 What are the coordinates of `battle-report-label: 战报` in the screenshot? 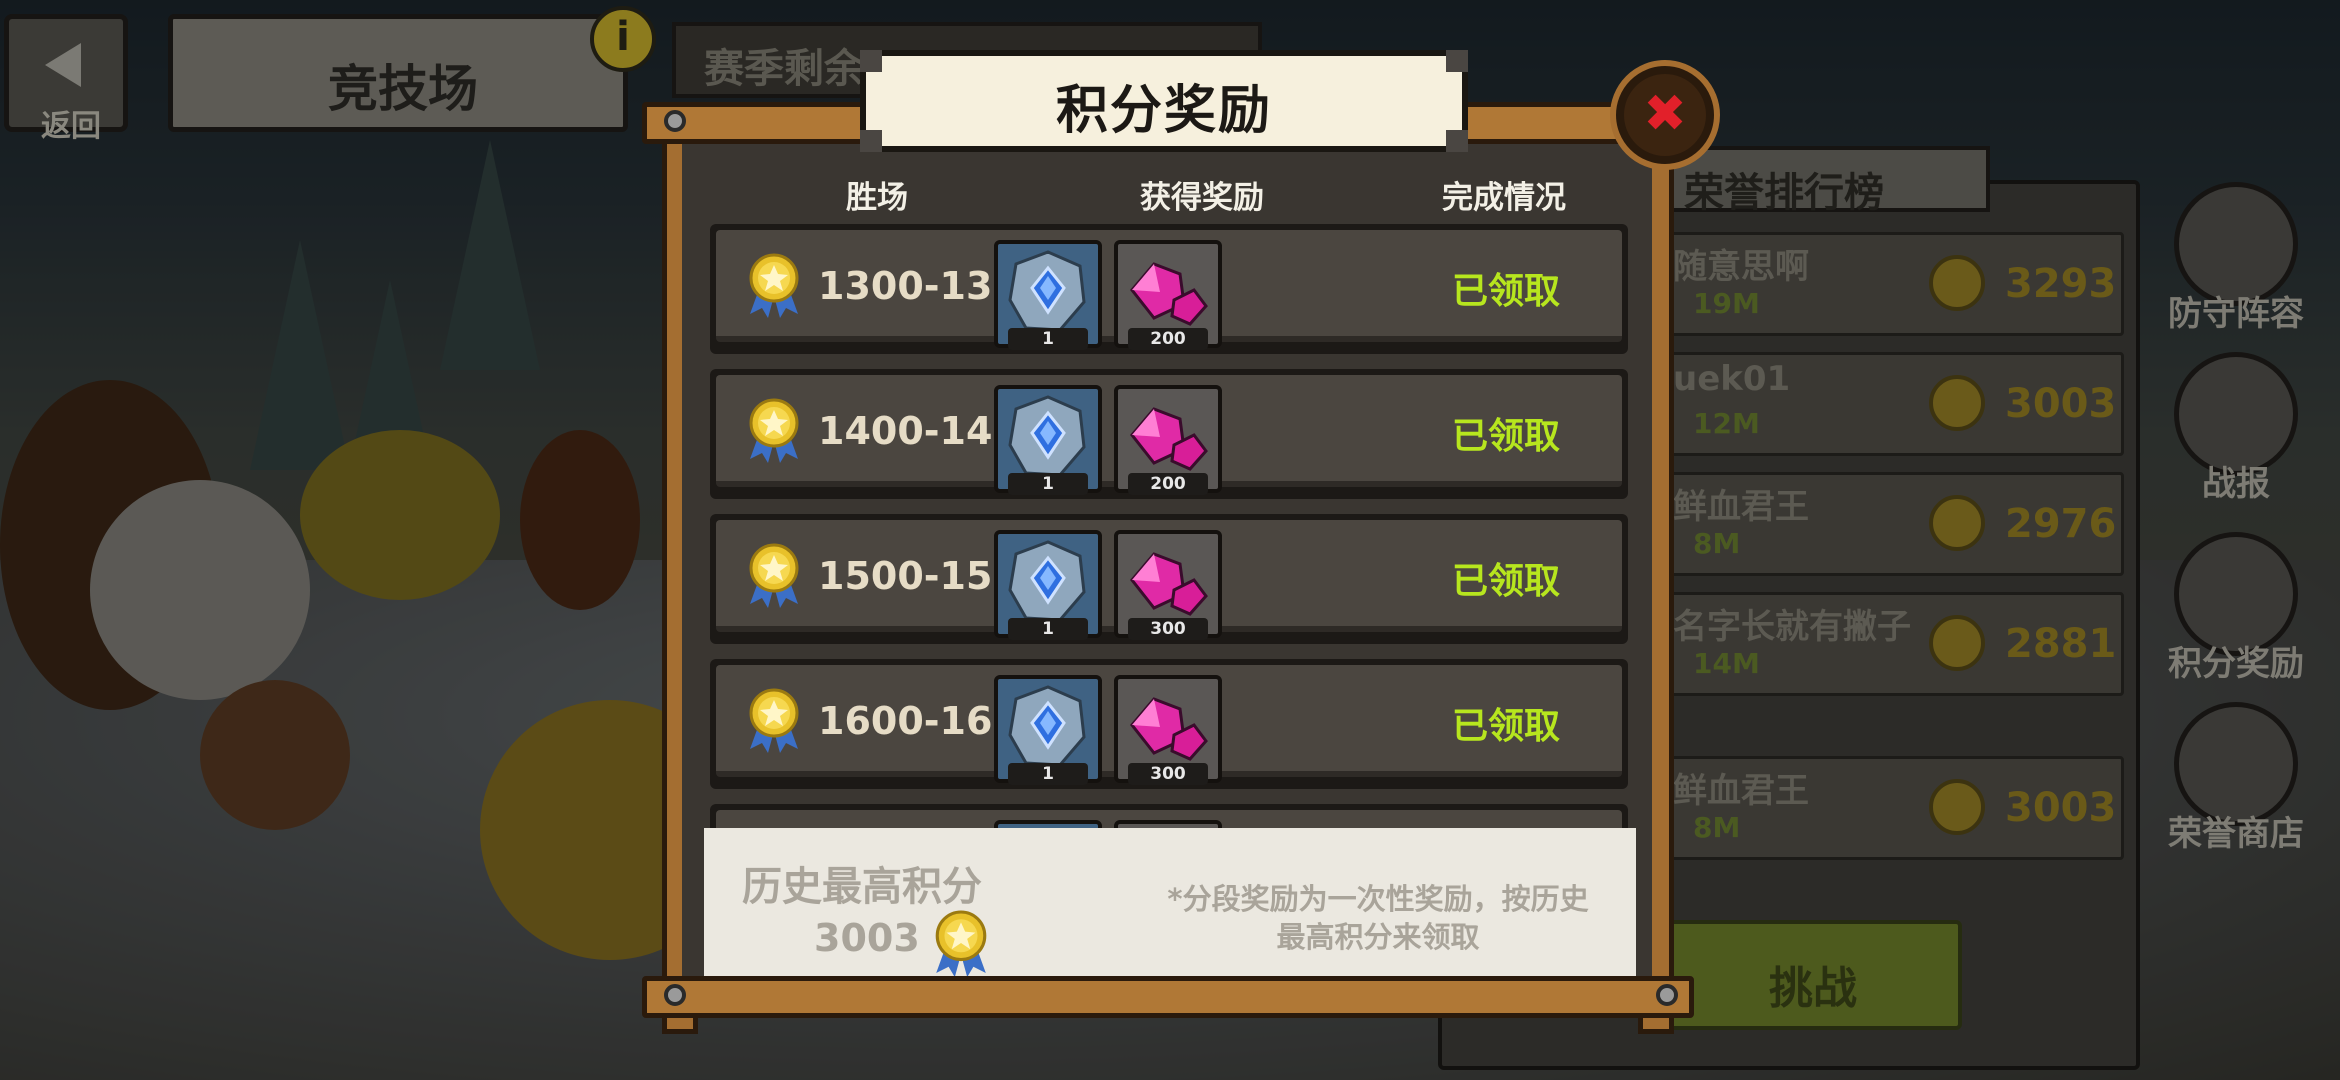 It's located at (2236, 484).